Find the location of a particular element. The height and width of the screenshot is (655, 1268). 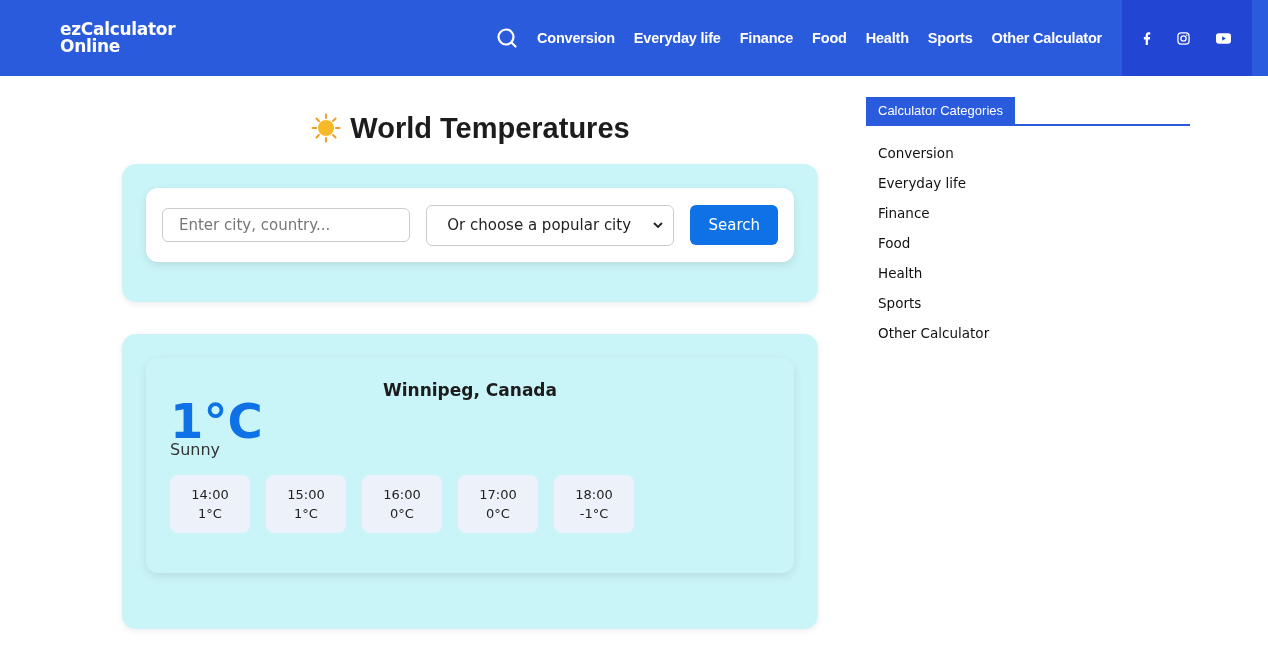

city-dropdown: Or choose a popular city is located at coordinates (550, 225).